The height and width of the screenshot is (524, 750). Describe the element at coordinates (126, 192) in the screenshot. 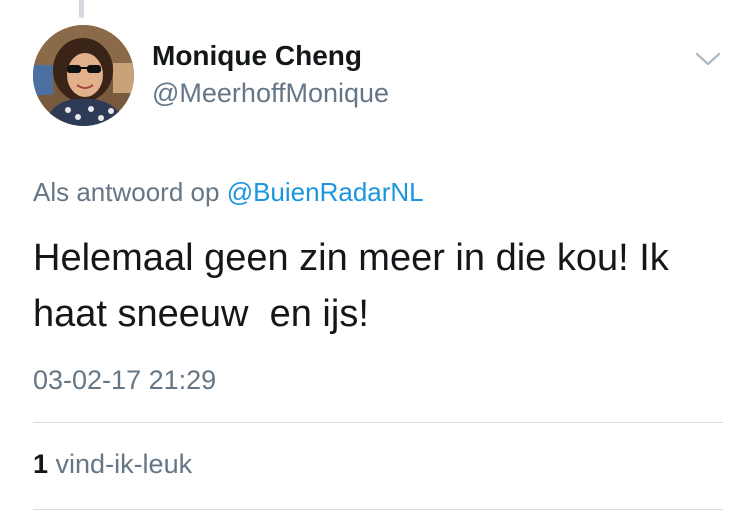

I see `reply-prefix: Als antwoord op` at that location.